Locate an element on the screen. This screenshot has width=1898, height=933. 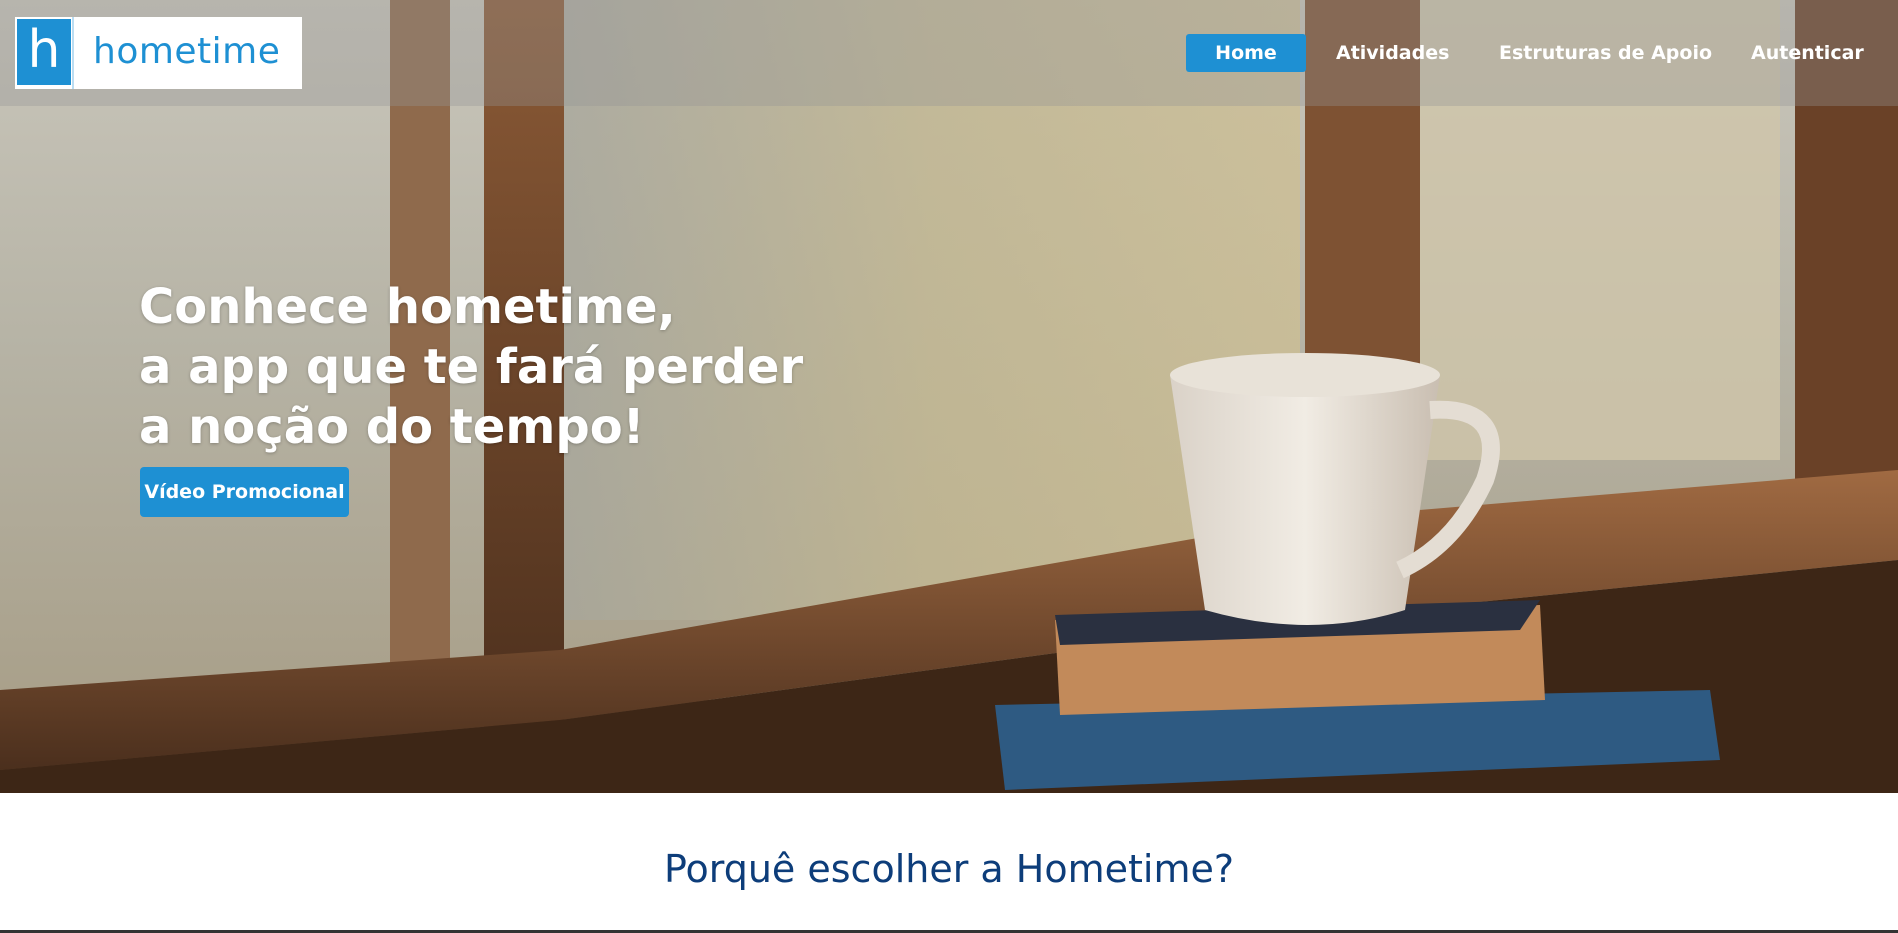
nav-autenticar: Autenticar is located at coordinates (1807, 53).